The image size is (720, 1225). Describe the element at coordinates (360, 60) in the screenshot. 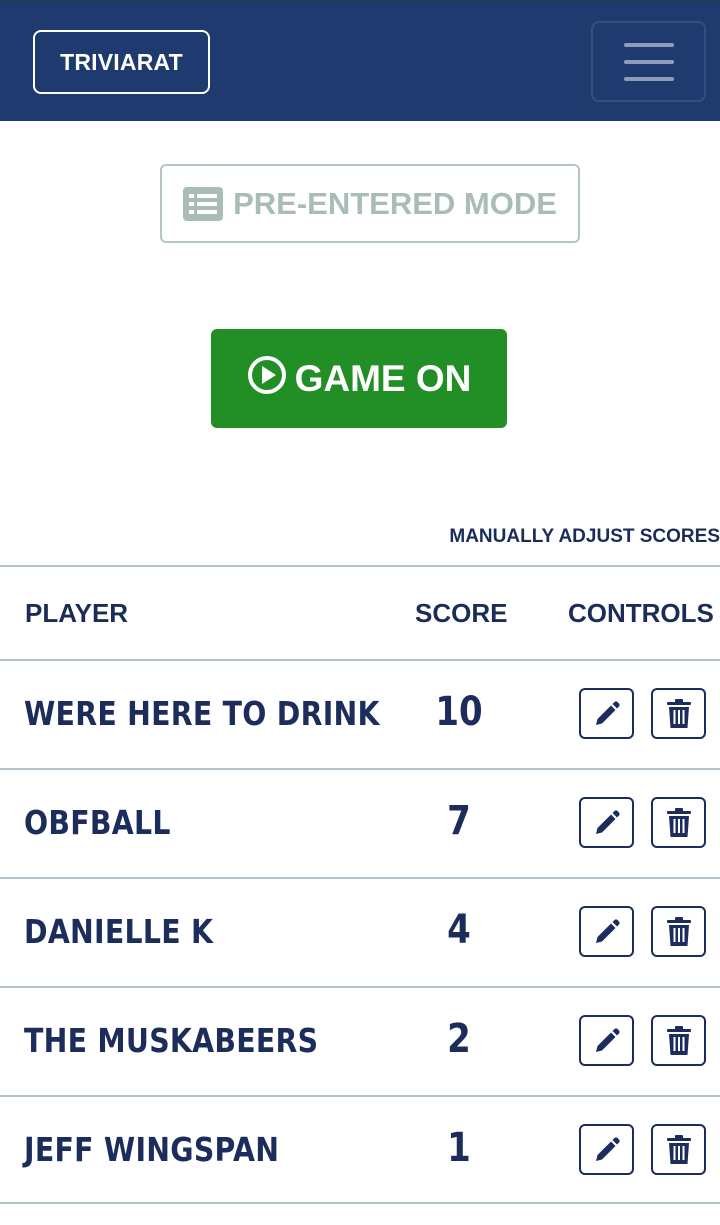

I see `navbar: TRIVIARAT` at that location.